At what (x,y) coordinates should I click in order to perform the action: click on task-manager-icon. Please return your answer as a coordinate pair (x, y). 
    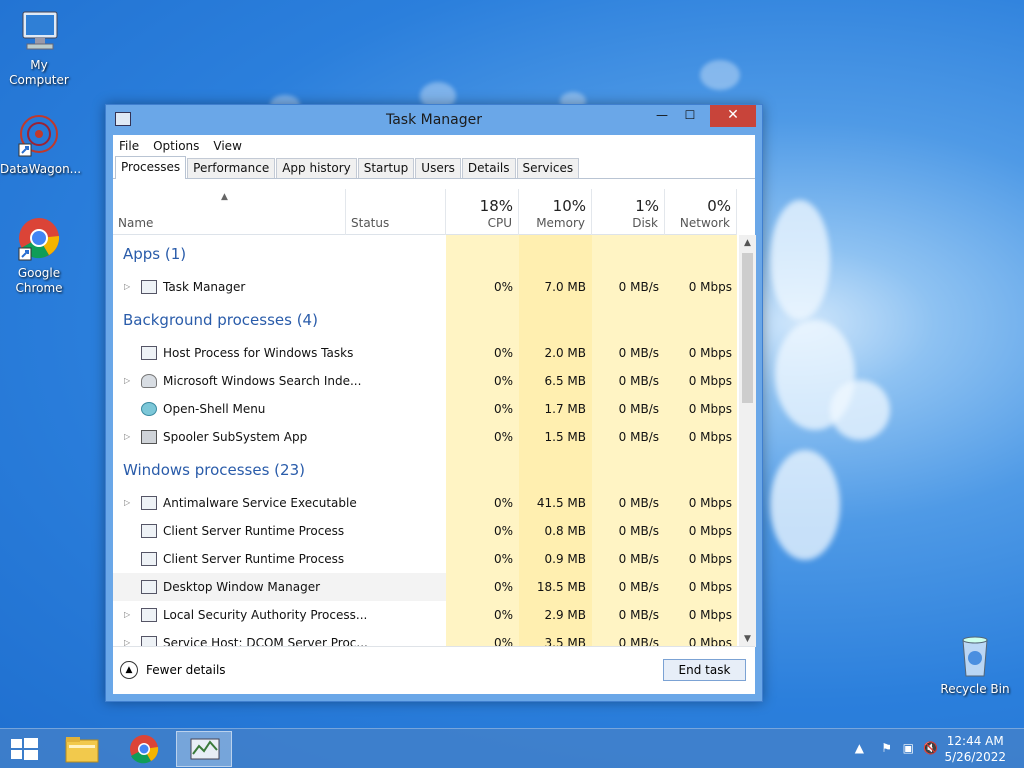
    Looking at the image, I should click on (205, 749).